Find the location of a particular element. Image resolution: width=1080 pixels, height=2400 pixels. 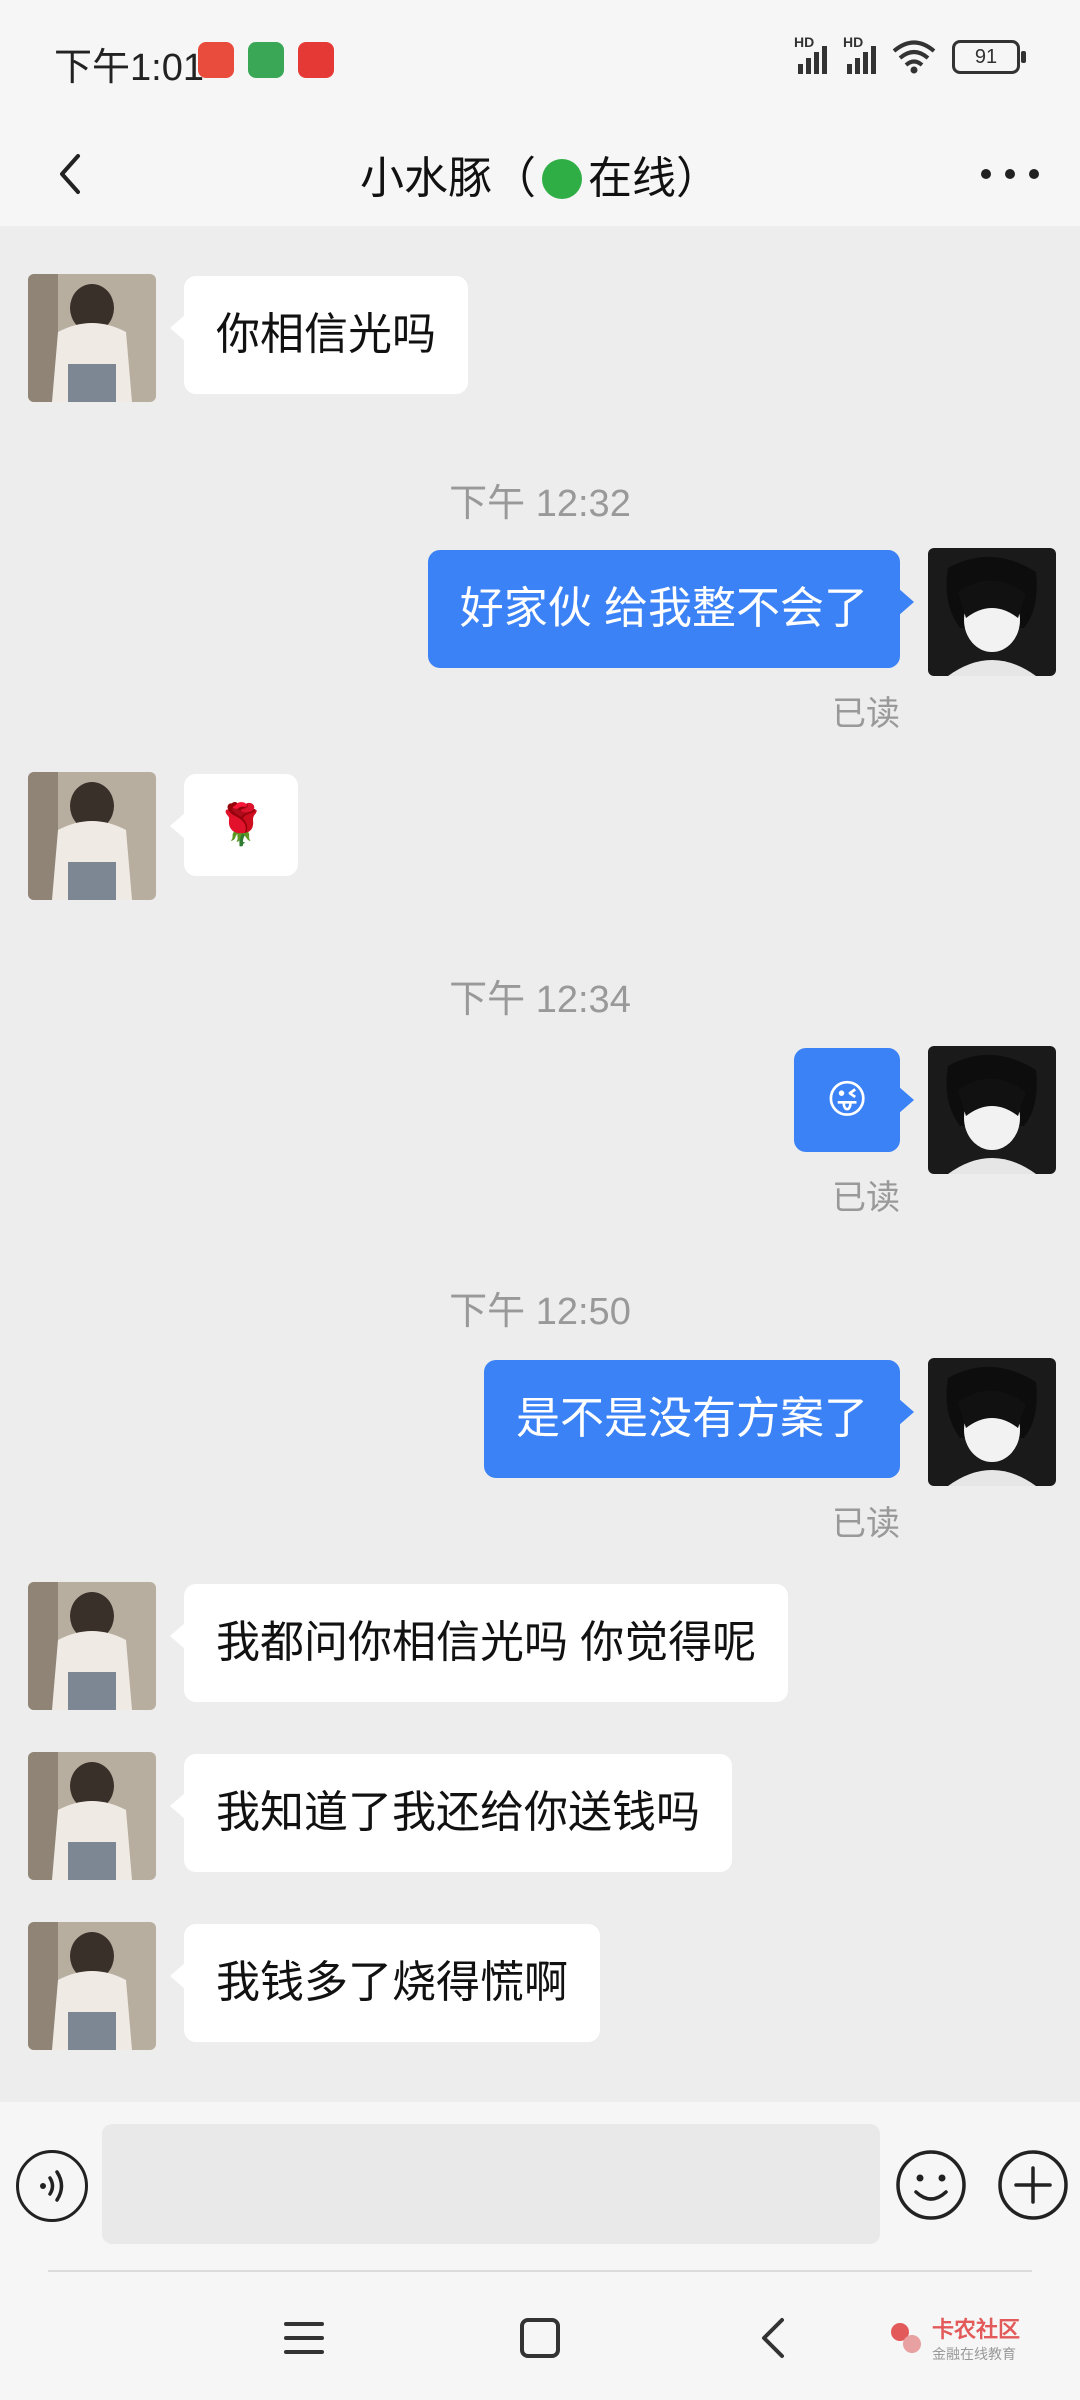

menu-button is located at coordinates (304, 2338).